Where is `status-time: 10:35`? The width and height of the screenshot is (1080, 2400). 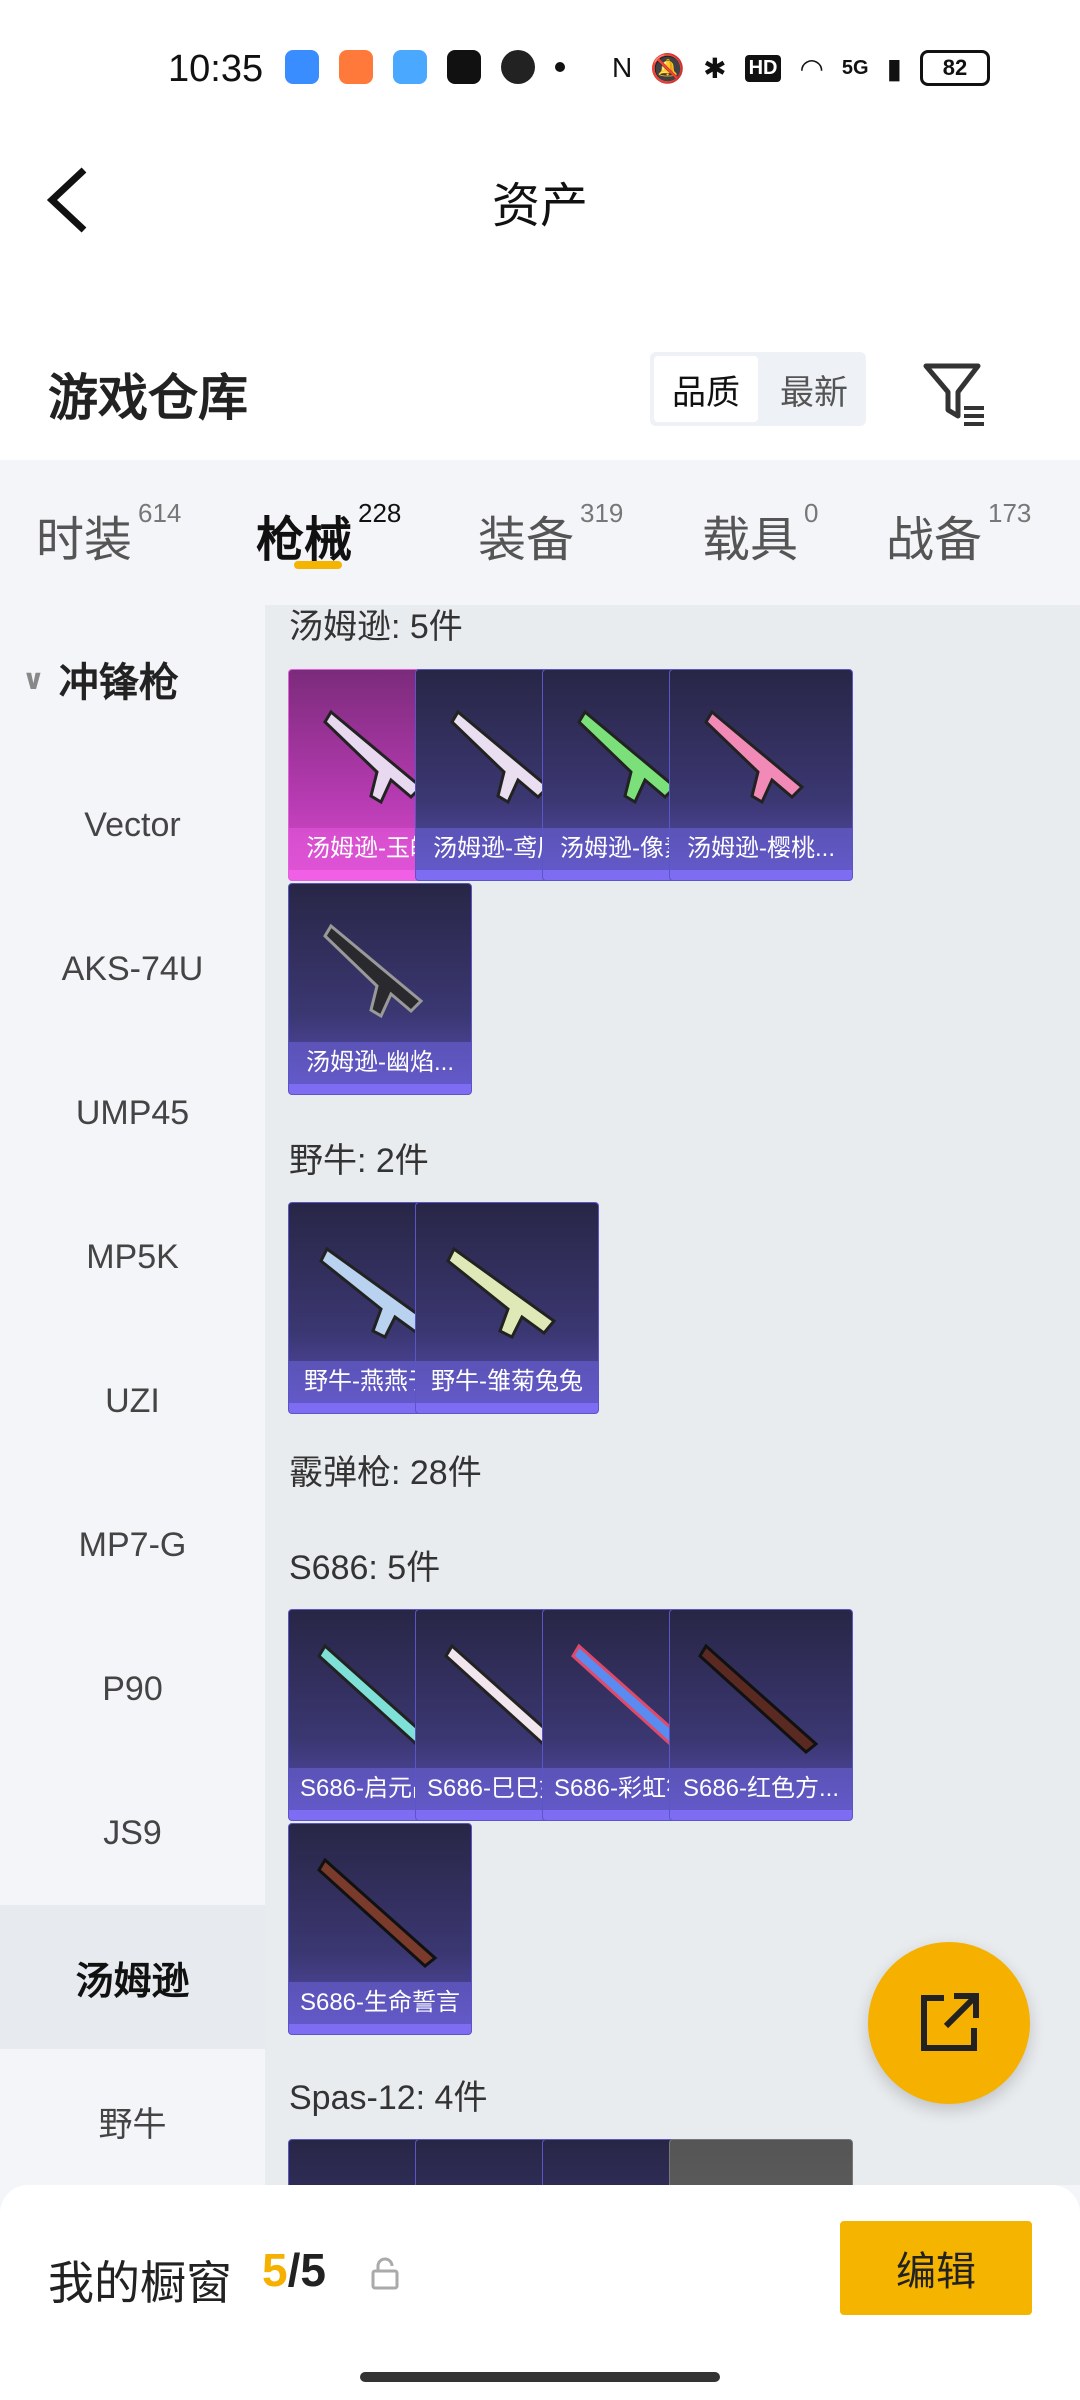
status-time: 10:35 is located at coordinates (216, 69).